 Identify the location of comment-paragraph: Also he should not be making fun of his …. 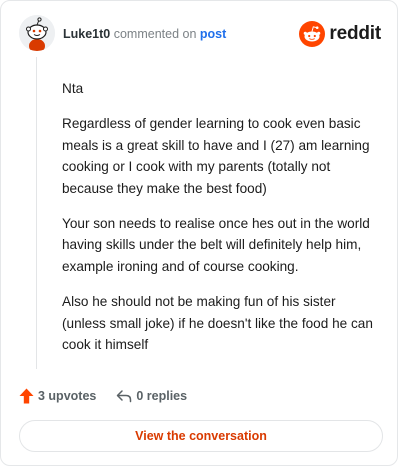
(217, 323).